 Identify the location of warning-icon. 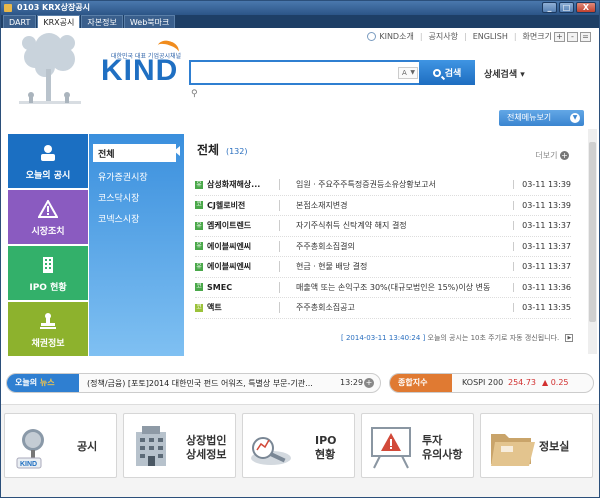
(48, 209).